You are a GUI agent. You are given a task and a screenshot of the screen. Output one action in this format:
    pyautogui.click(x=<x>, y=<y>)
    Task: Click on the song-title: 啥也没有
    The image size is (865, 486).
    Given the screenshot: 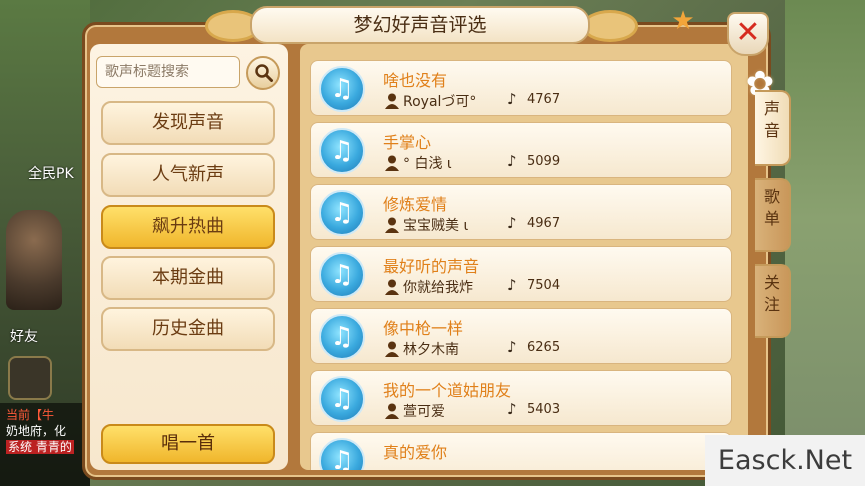 What is the action you would take?
    pyautogui.click(x=415, y=80)
    